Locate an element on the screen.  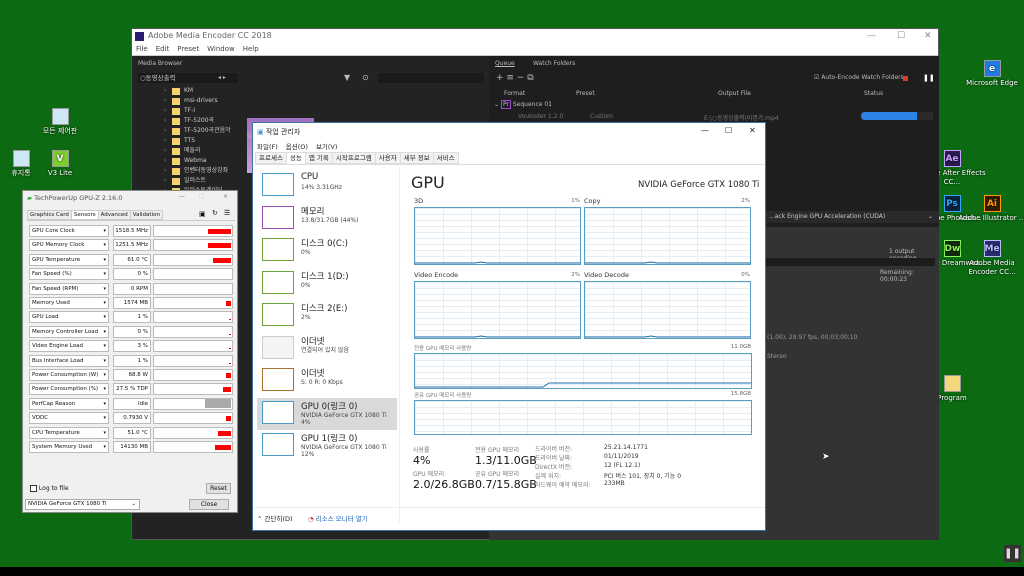
col-format: Format is located at coordinates (514, 93).